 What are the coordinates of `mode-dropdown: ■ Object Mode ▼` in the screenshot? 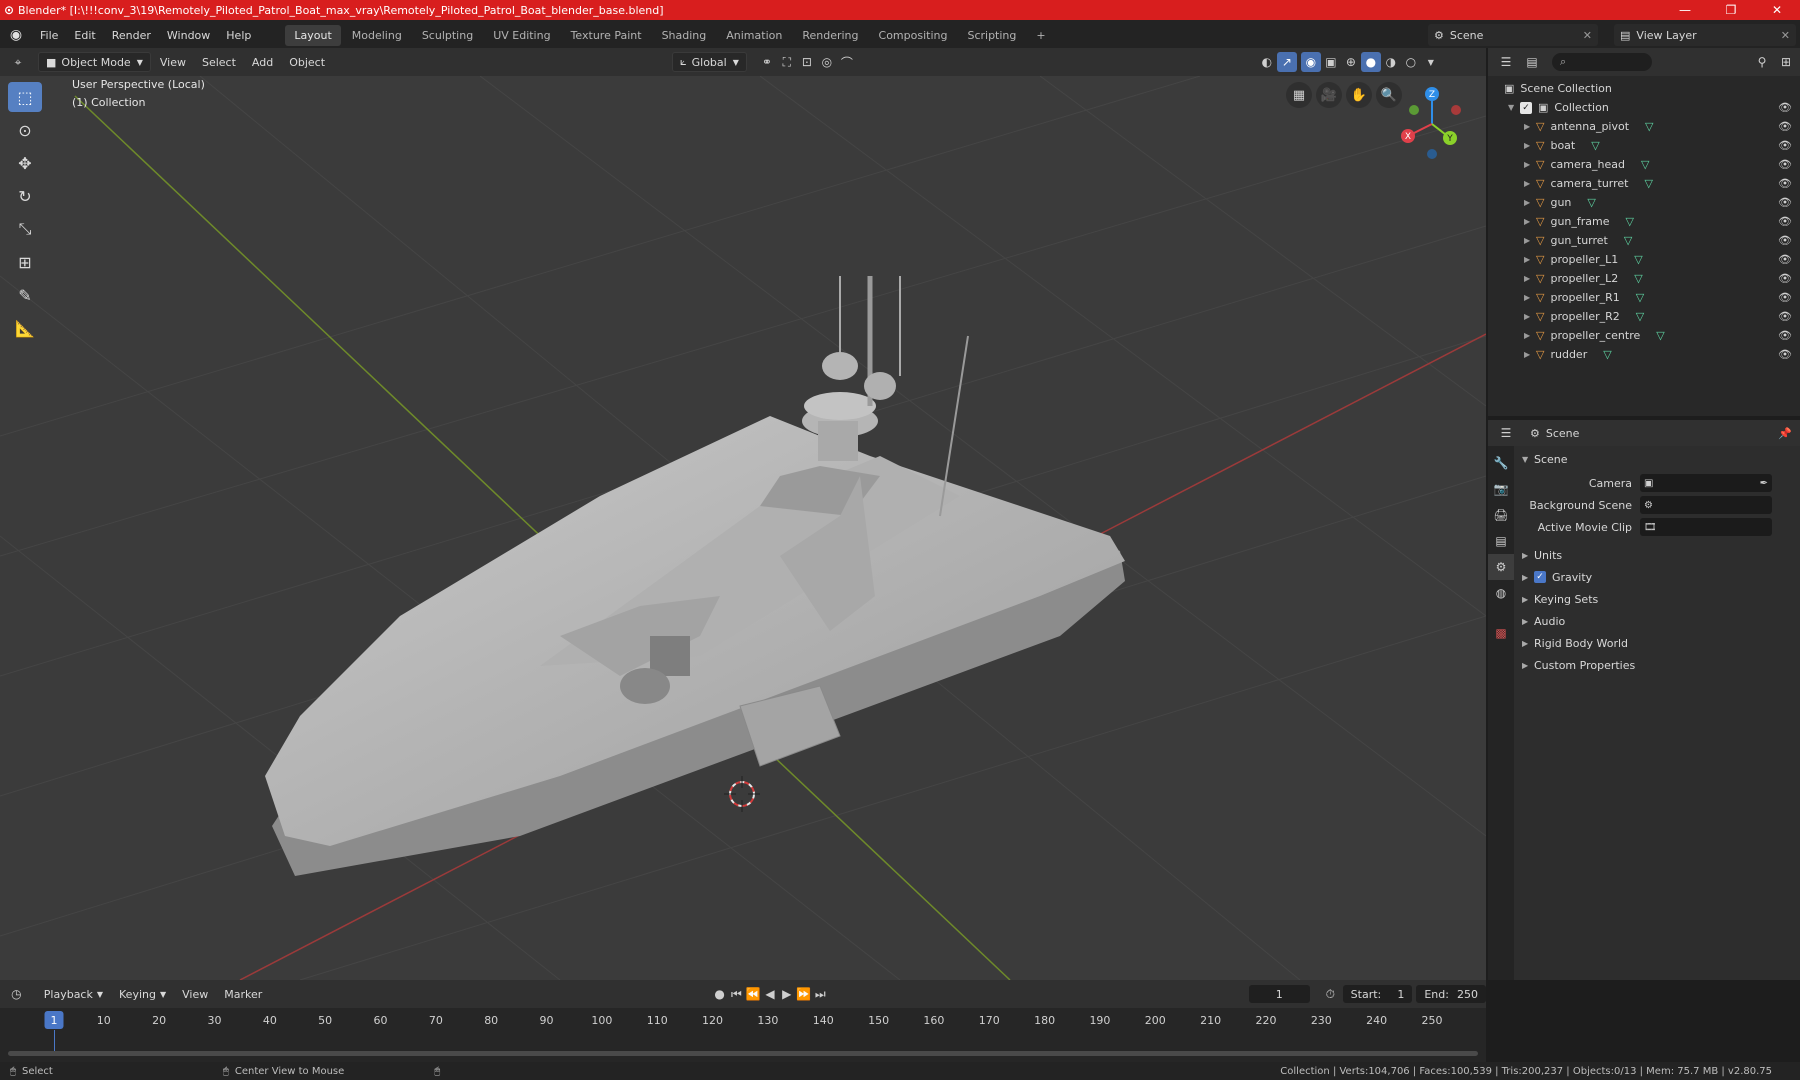 It's located at (94, 62).